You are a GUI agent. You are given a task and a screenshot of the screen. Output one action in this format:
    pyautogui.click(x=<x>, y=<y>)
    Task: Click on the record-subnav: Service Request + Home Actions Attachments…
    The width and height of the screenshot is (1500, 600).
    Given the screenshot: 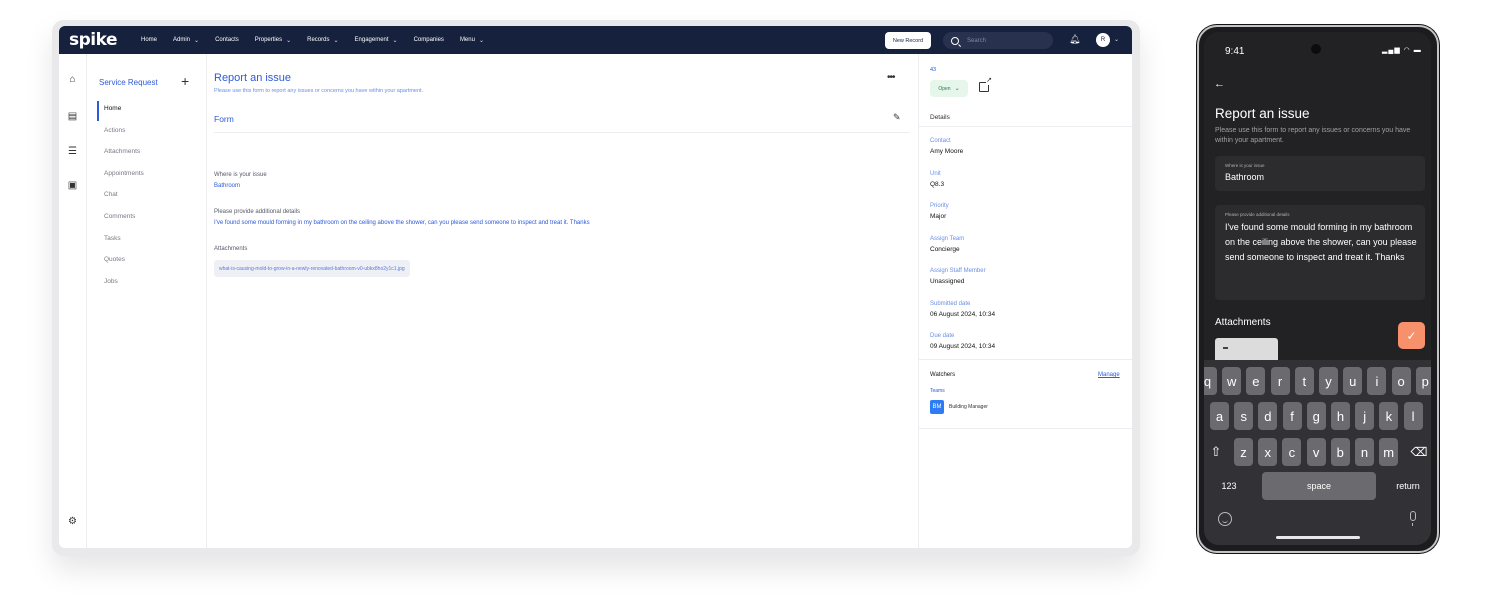 What is the action you would take?
    pyautogui.click(x=147, y=301)
    